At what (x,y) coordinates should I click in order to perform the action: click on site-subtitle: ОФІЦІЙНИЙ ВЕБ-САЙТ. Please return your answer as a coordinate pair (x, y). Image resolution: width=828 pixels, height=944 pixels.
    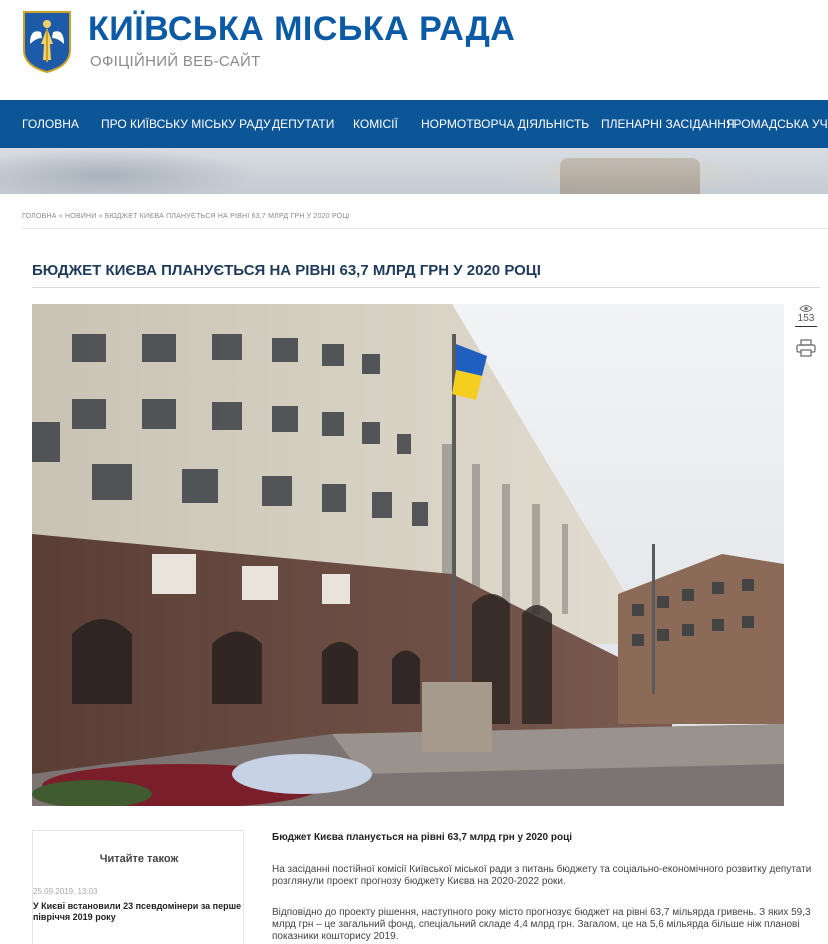
    Looking at the image, I should click on (175, 61).